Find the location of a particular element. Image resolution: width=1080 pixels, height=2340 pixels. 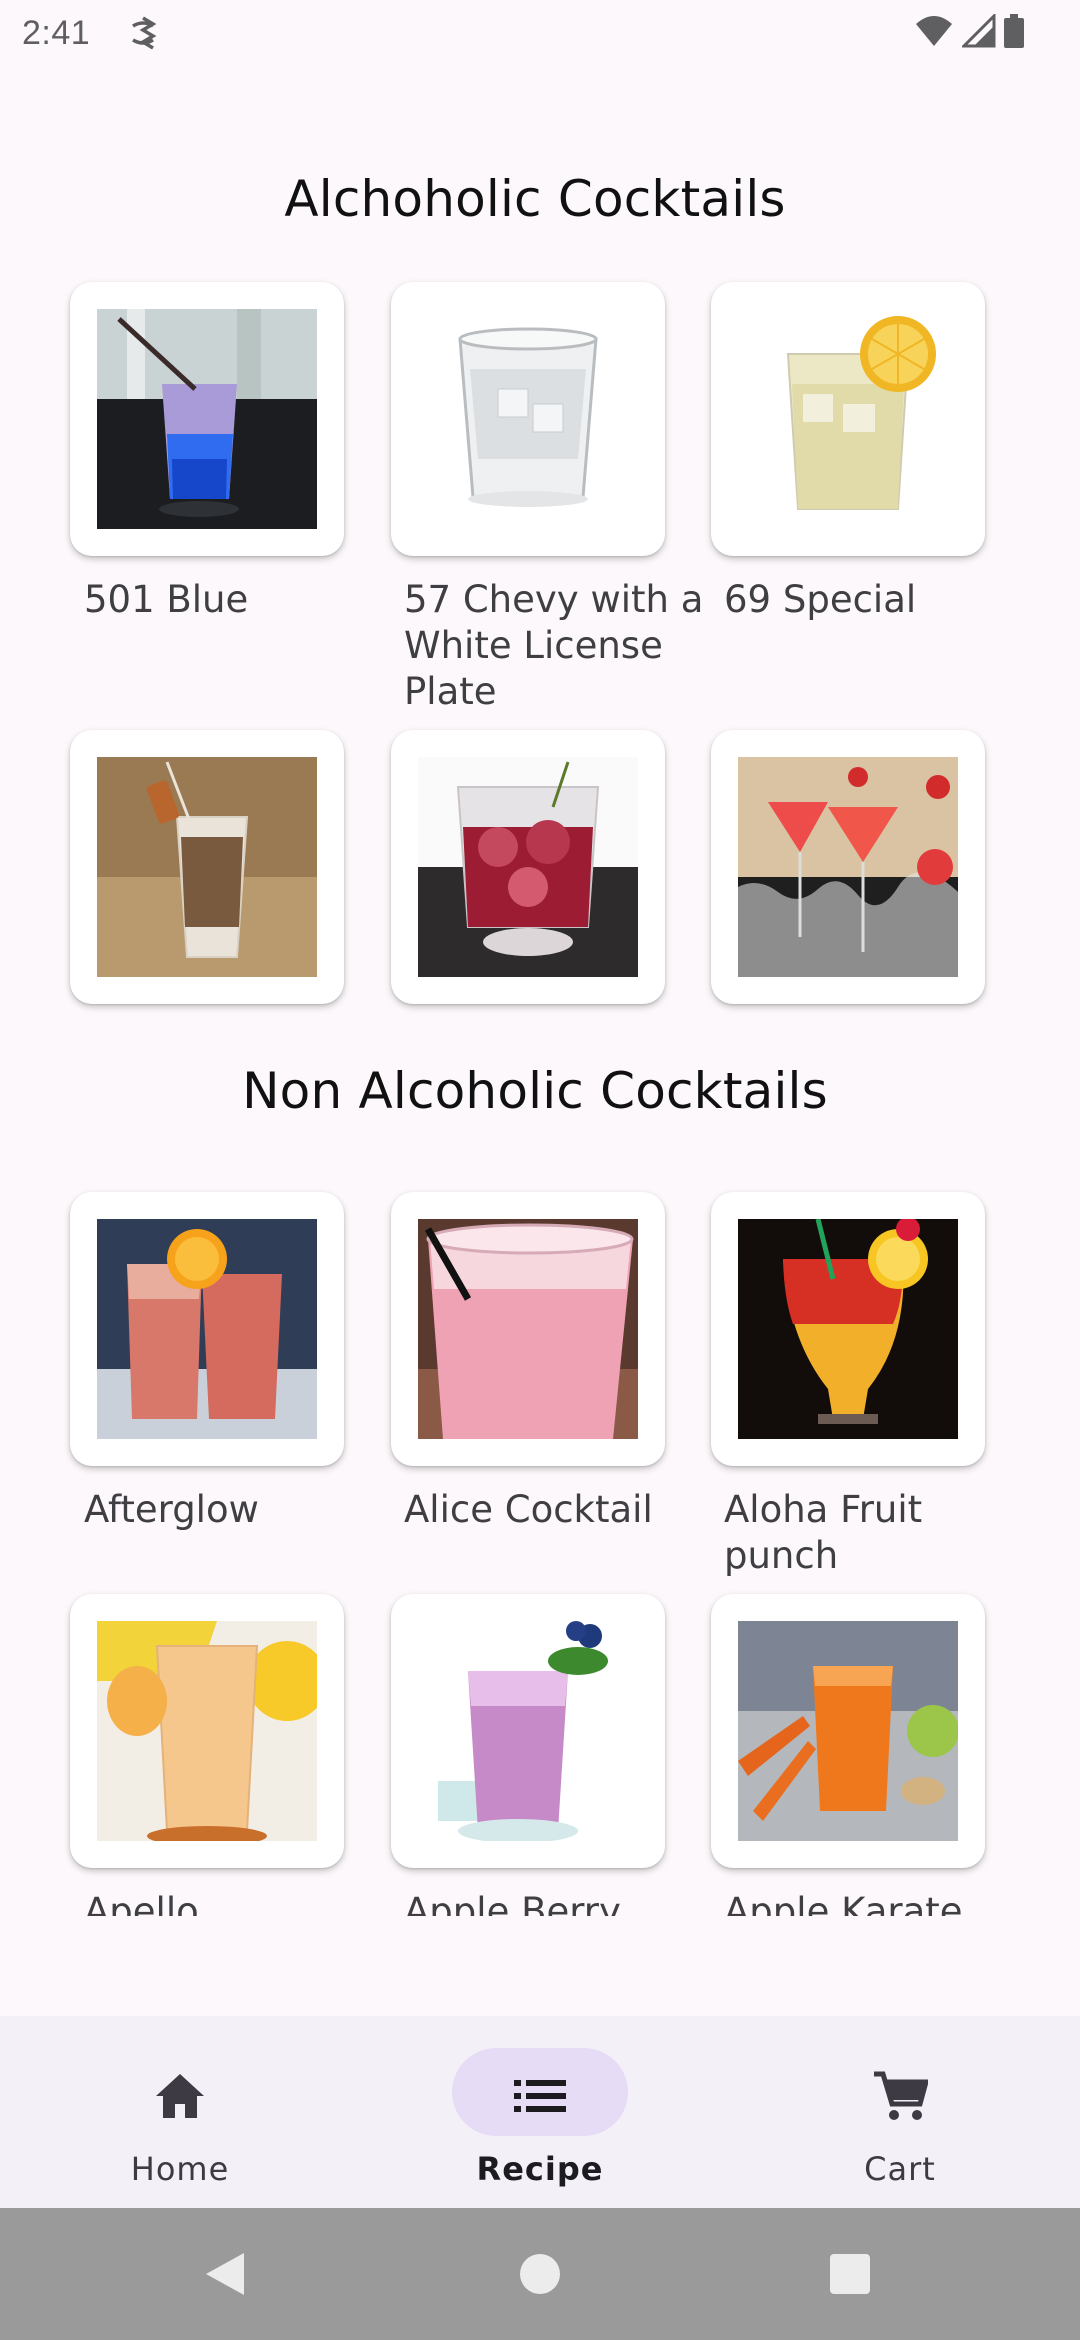

cocktail-card-aloha-fruit-punch is located at coordinates (848, 1329).